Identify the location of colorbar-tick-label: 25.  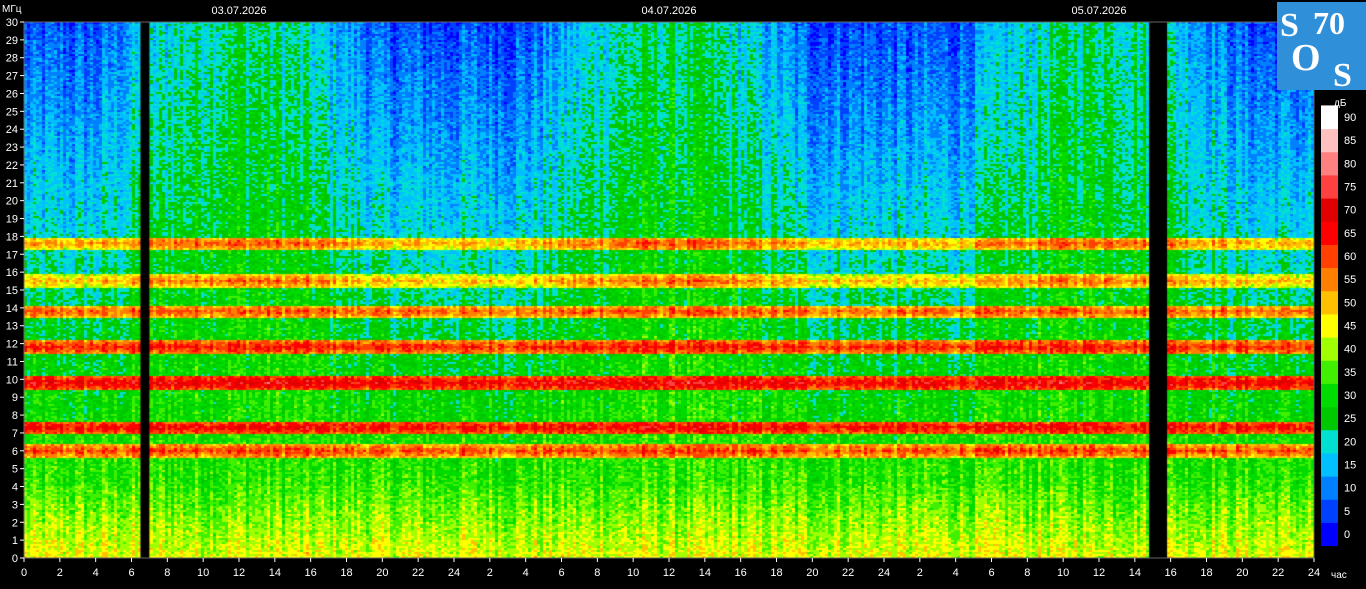
(1350, 419).